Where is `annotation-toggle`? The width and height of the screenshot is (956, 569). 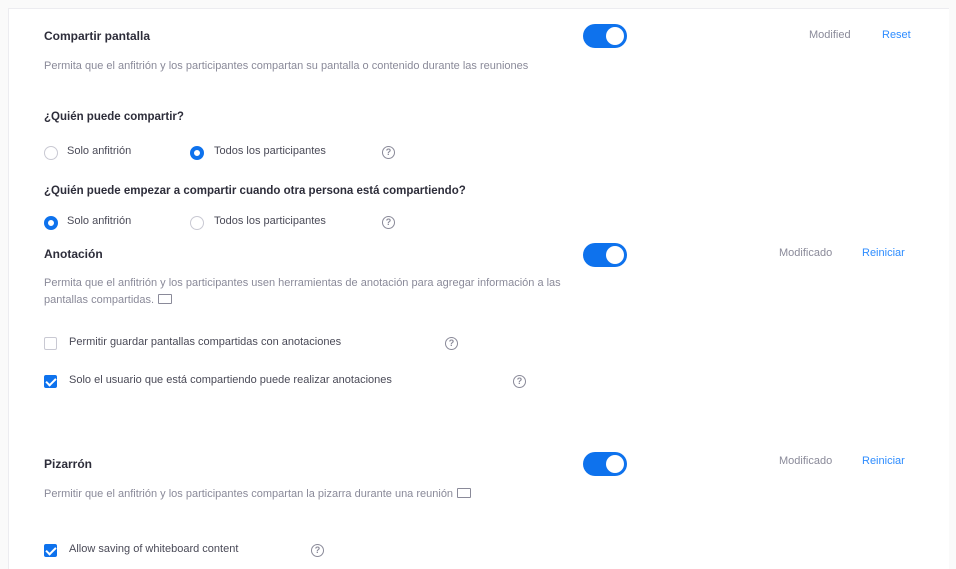 annotation-toggle is located at coordinates (605, 255).